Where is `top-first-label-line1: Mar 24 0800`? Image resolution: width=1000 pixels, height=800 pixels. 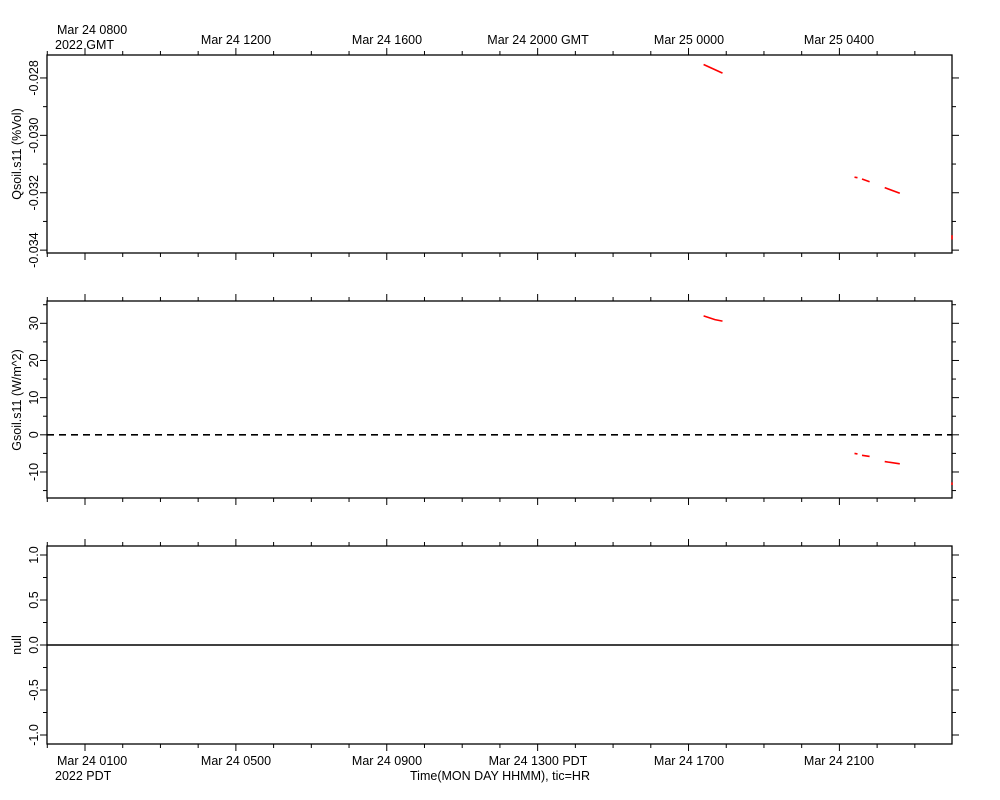
top-first-label-line1: Mar 24 0800 is located at coordinates (92, 30).